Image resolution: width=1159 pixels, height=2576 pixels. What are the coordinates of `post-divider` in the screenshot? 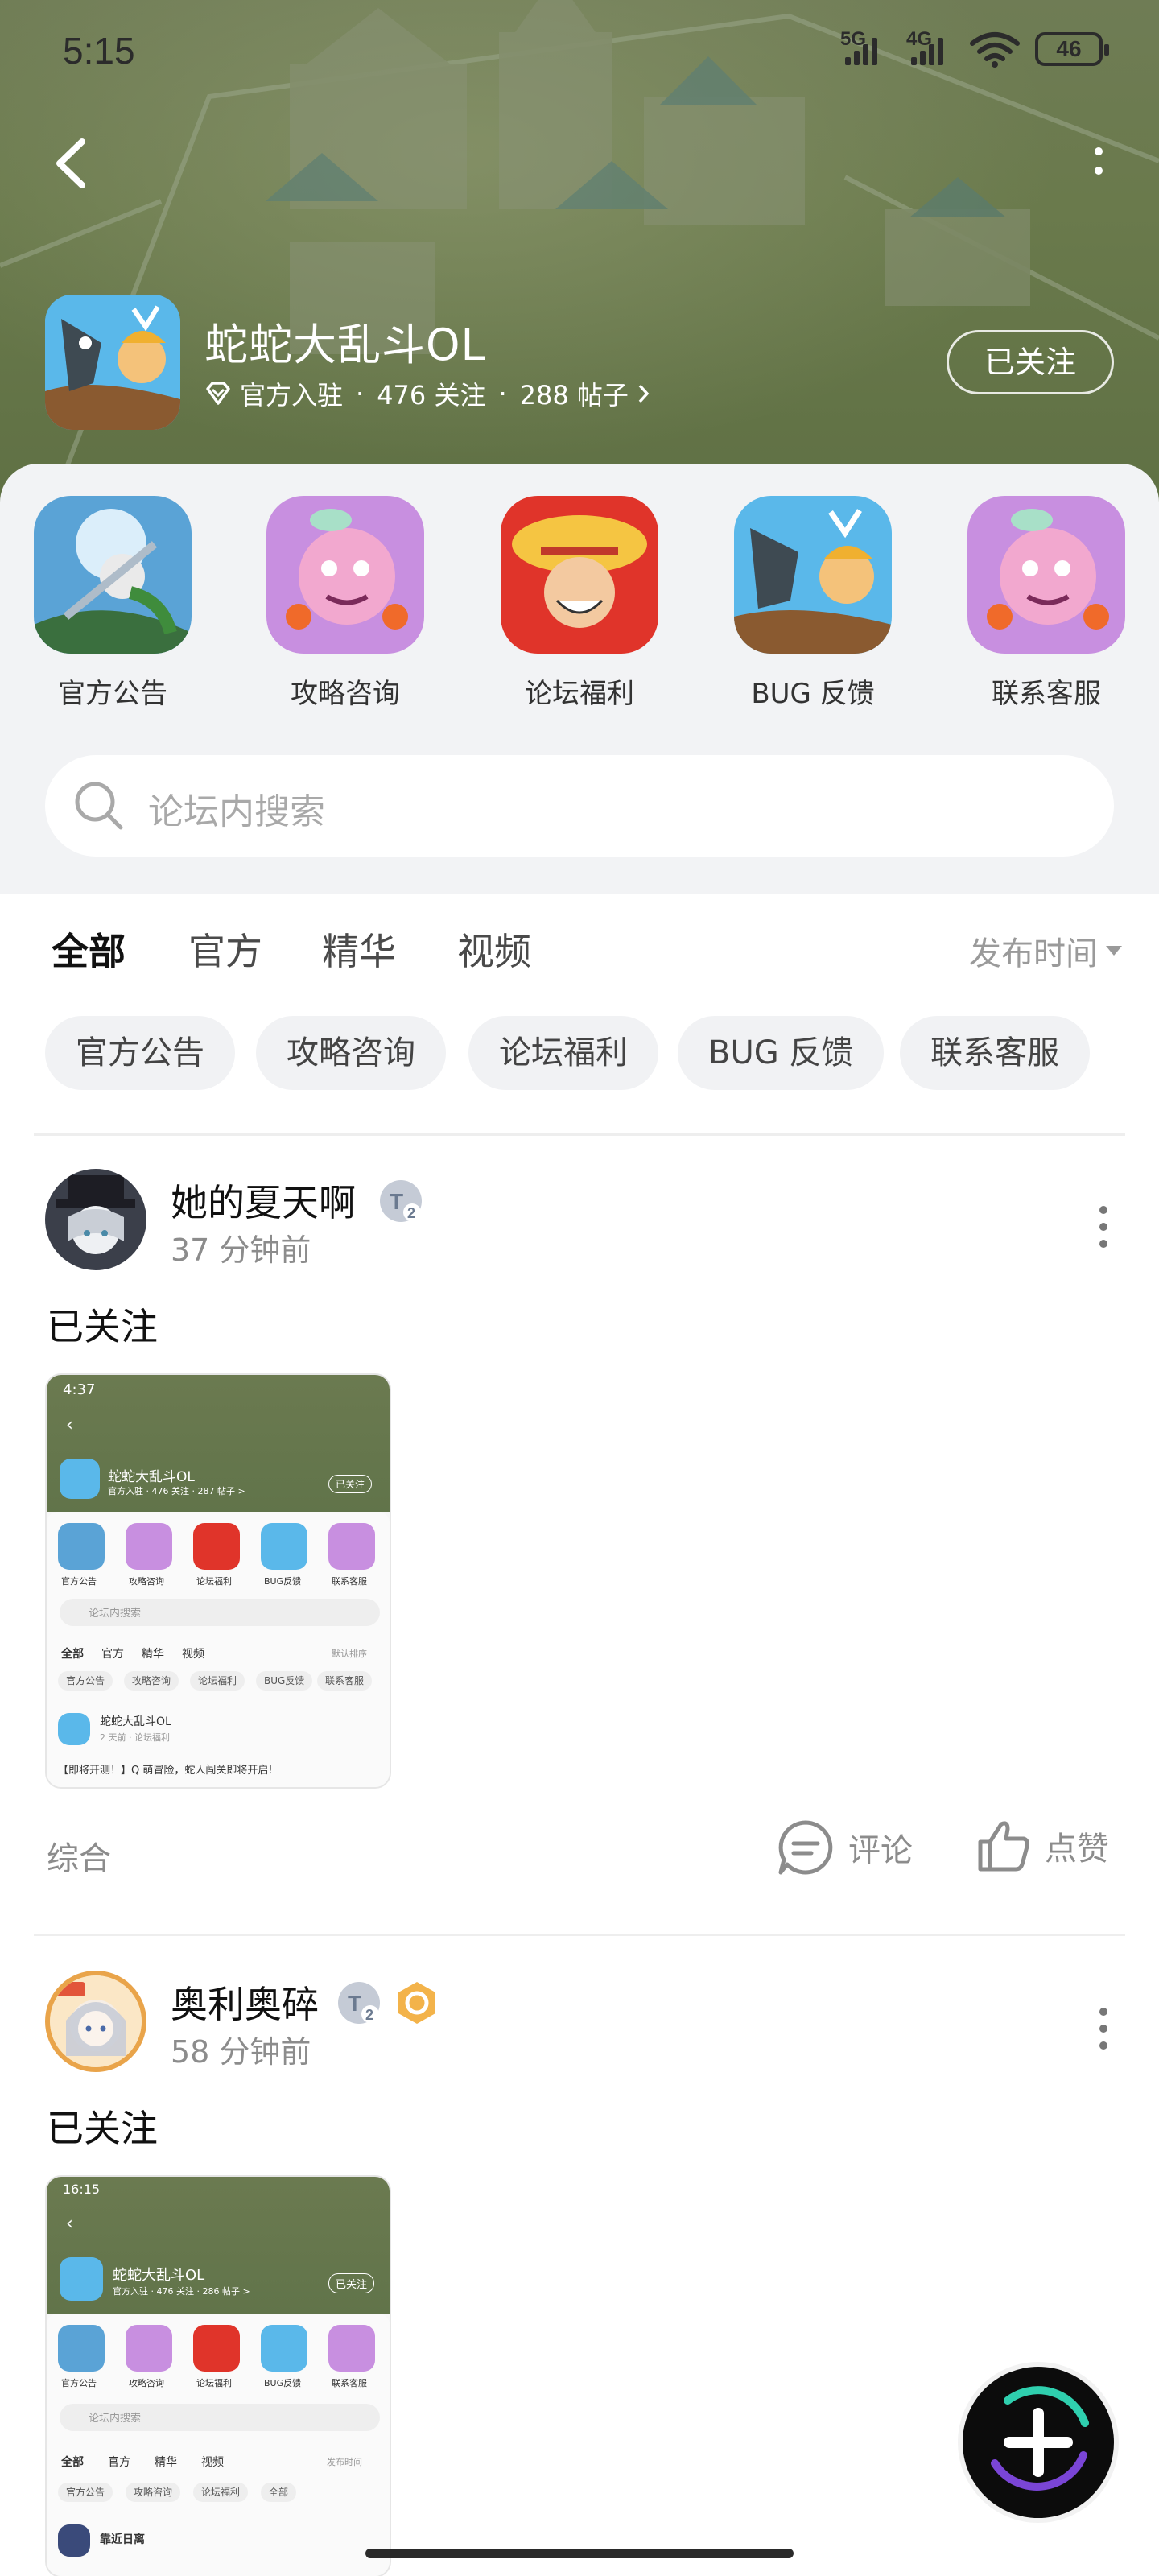 It's located at (579, 1935).